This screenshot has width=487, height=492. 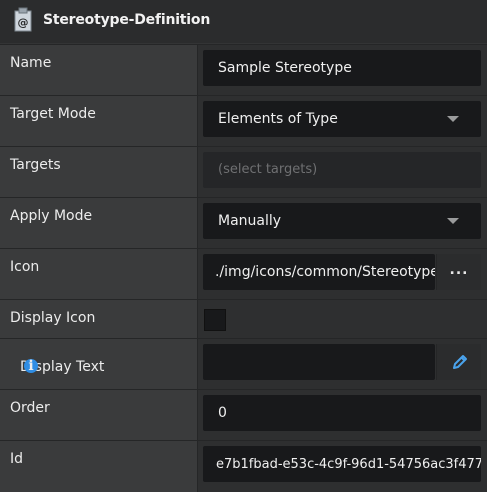 I want to click on row-display-icon: Display Icon, so click(x=243, y=318).